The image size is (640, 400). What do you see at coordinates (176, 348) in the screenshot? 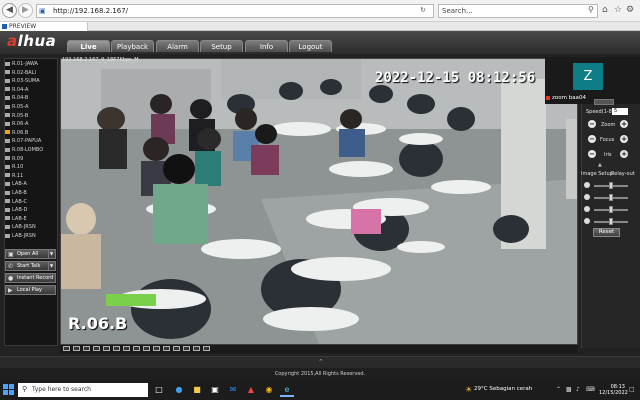
I see `scale-icon` at bounding box center [176, 348].